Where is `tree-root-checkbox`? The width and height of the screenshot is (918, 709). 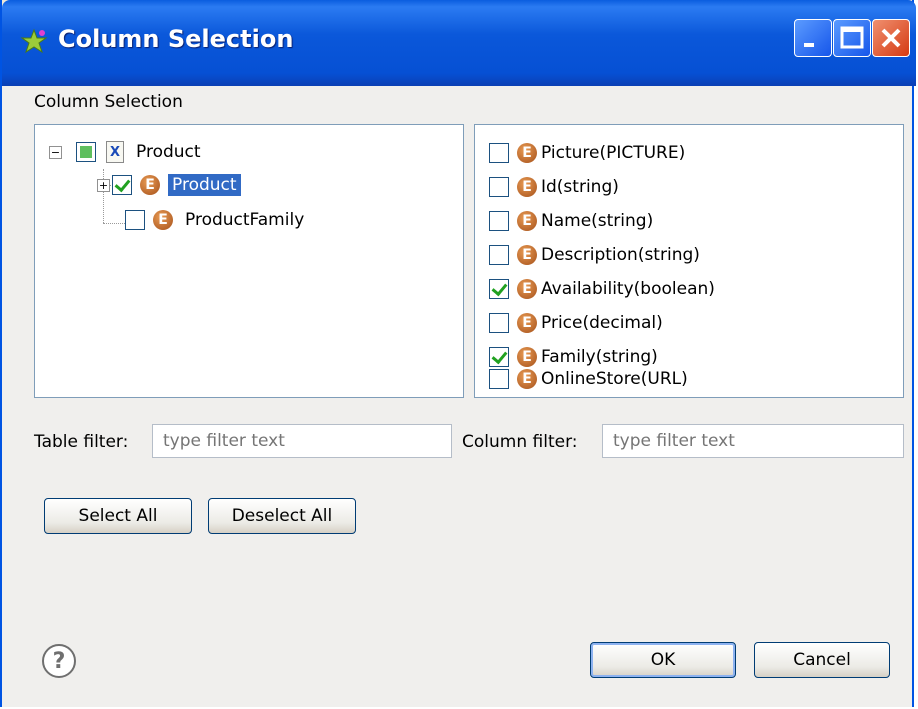
tree-root-checkbox is located at coordinates (86, 152).